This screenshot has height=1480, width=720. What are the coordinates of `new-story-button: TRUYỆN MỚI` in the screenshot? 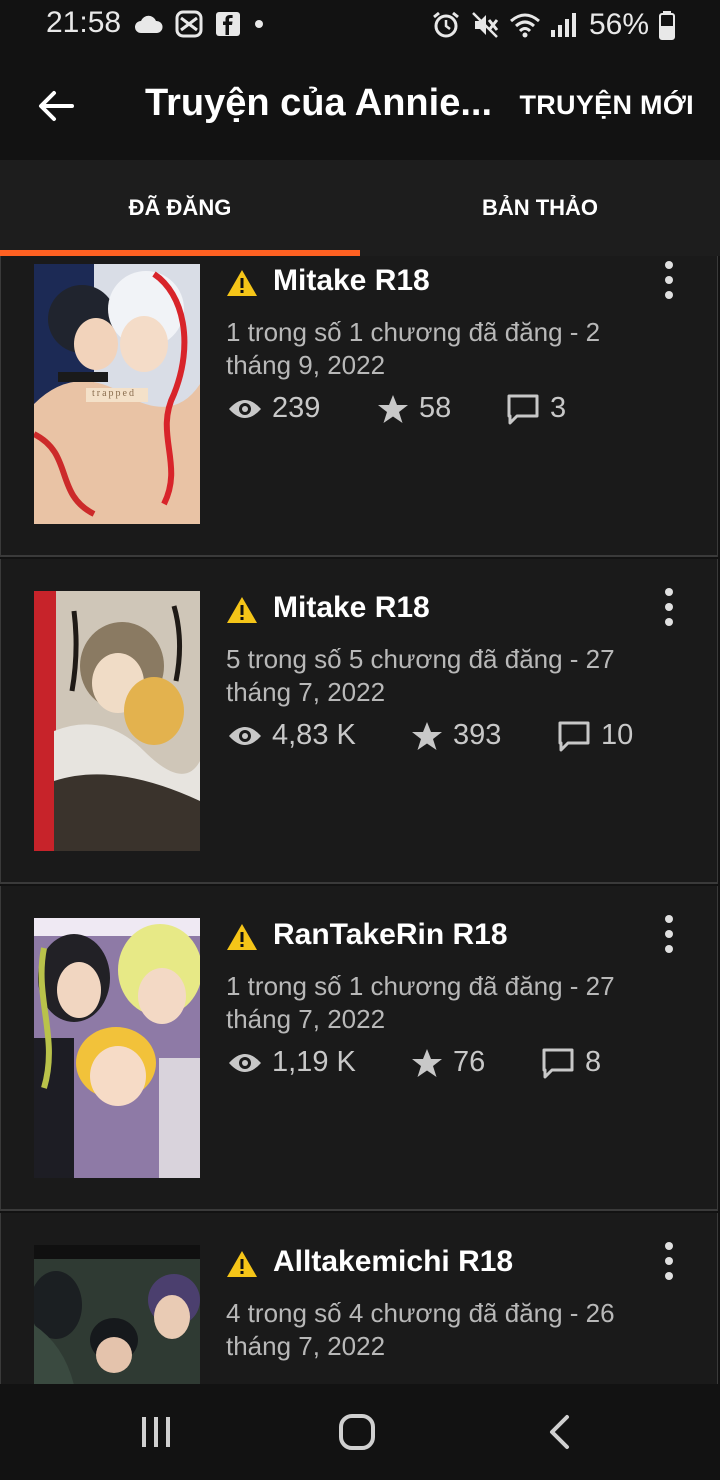 It's located at (606, 105).